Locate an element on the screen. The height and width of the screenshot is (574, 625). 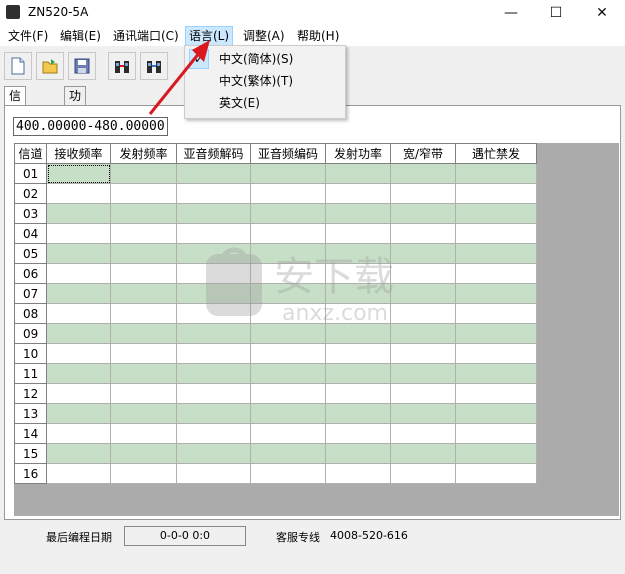
col-header-tx-freq: 发射频率 is located at coordinates (143, 153).